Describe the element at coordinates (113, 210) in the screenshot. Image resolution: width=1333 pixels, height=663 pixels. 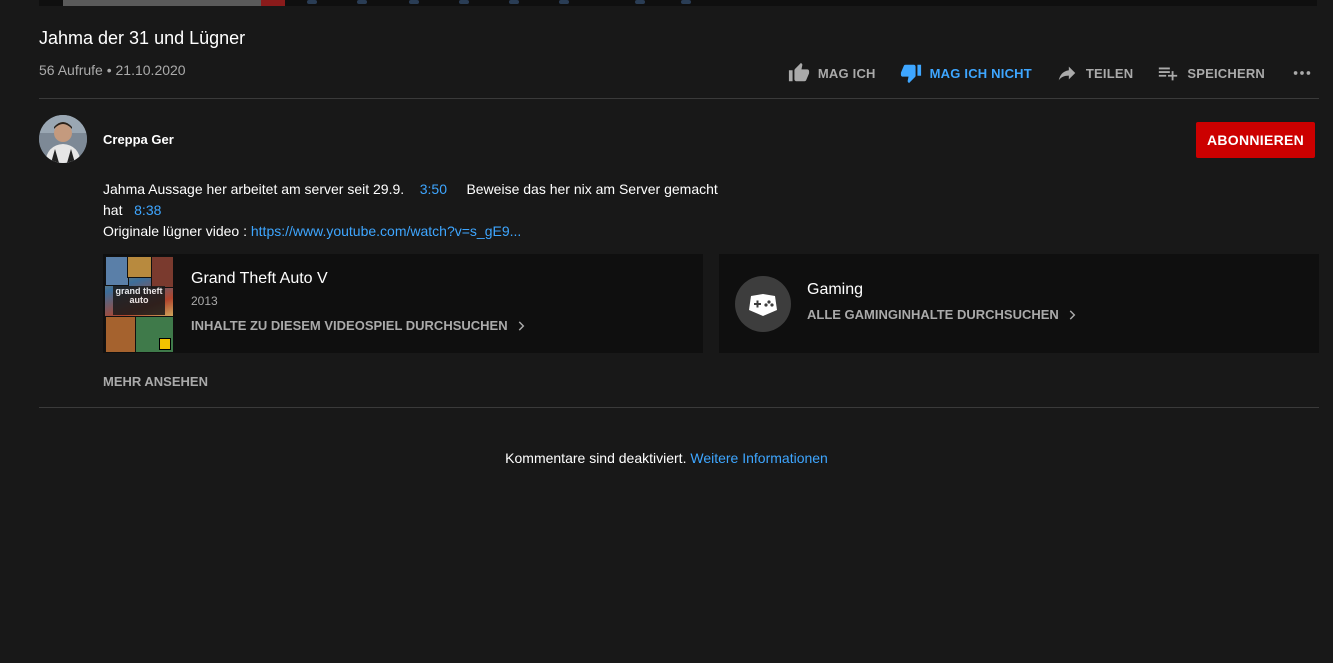
I see `description-text: hat` at that location.